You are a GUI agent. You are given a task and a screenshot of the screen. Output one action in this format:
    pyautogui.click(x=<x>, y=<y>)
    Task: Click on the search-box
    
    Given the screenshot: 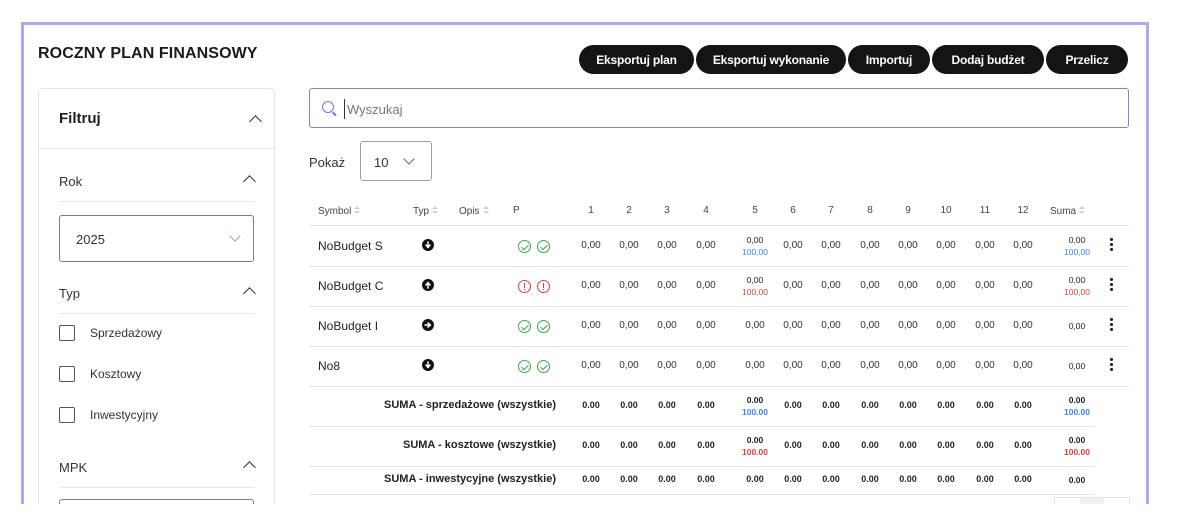 What is the action you would take?
    pyautogui.click(x=719, y=108)
    